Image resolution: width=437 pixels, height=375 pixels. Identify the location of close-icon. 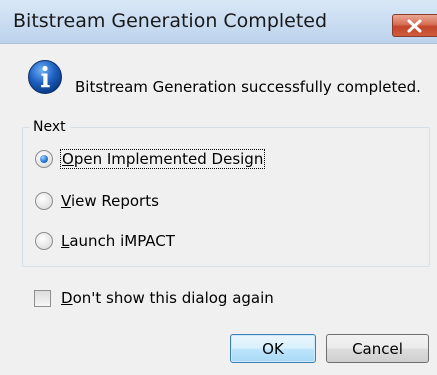
(414, 26).